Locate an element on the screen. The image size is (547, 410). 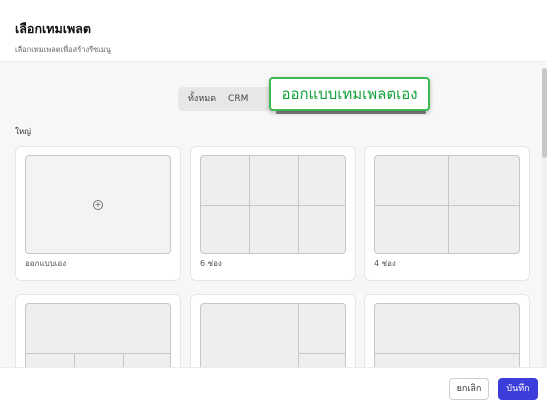
template-label: 4 ช่อง is located at coordinates (385, 263).